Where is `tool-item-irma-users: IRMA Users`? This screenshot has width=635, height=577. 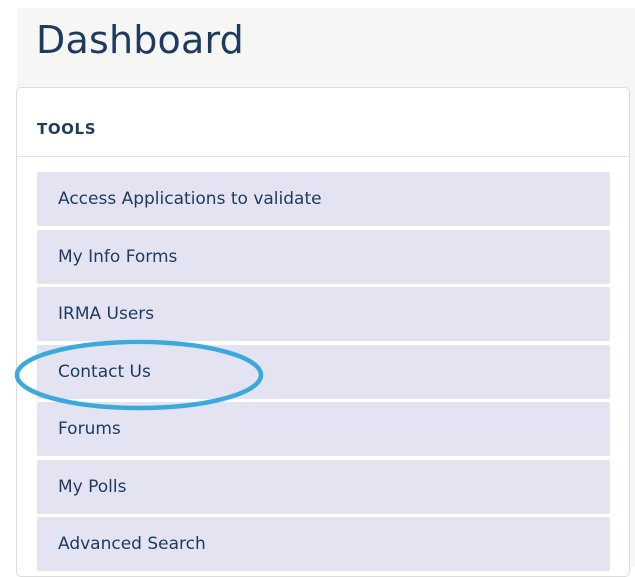 tool-item-irma-users: IRMA Users is located at coordinates (323, 314).